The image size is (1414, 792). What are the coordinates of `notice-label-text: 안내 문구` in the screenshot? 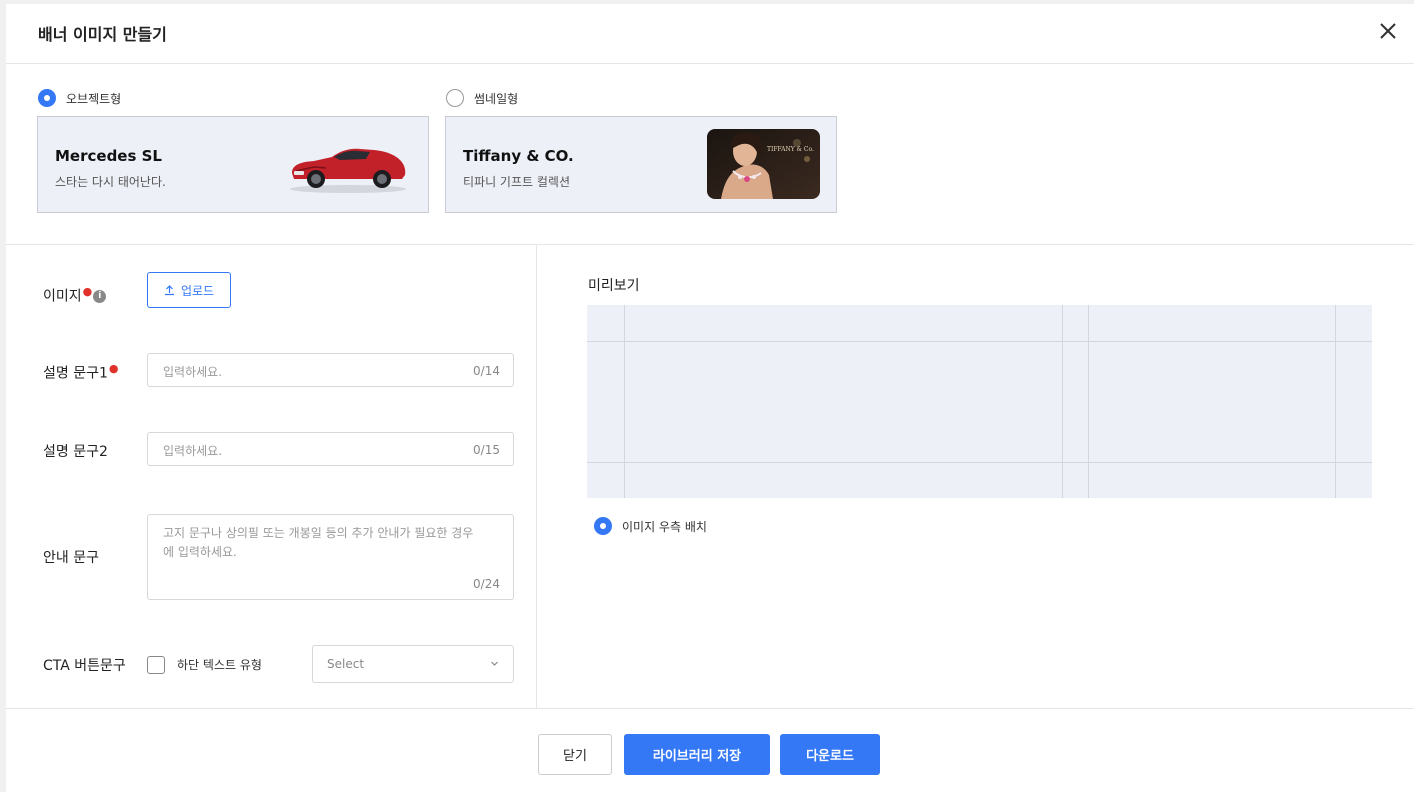 It's located at (71, 558).